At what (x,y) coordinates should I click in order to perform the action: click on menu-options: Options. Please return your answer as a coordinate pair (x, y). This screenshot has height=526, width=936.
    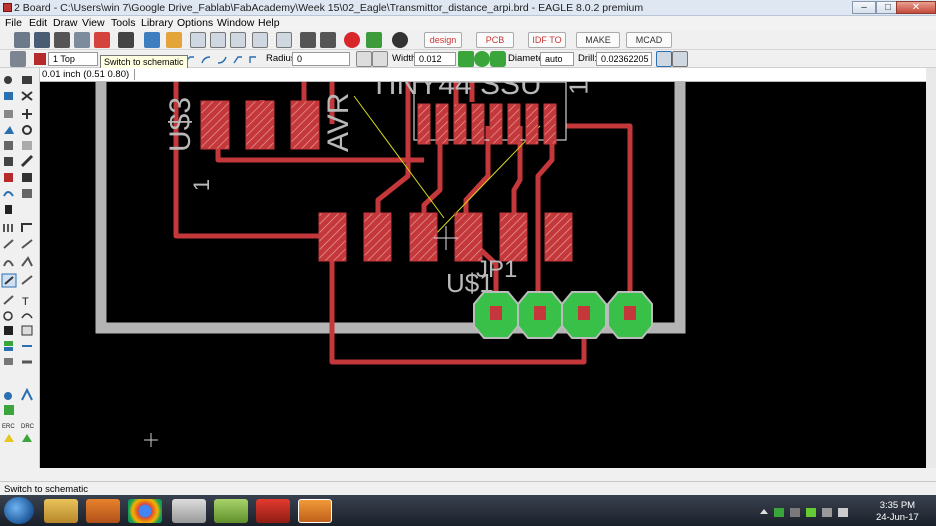
    Looking at the image, I should click on (195, 23).